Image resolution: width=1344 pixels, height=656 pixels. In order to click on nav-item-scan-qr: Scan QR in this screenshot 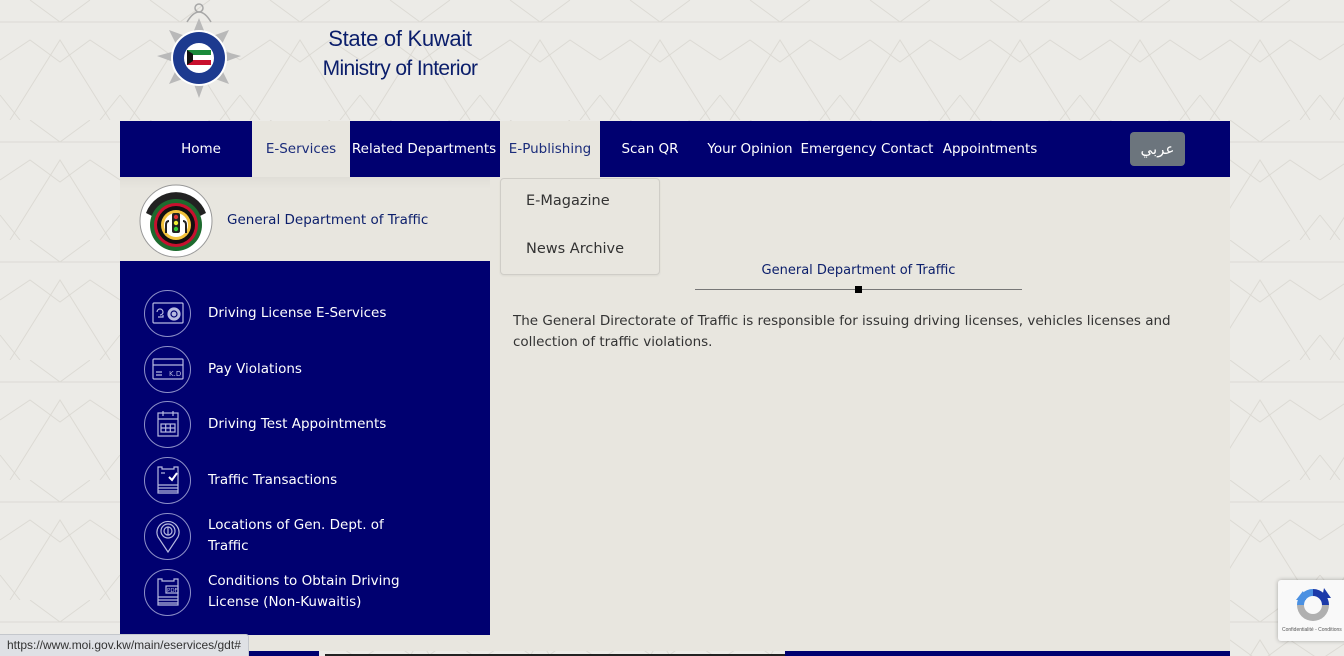, I will do `click(650, 149)`.